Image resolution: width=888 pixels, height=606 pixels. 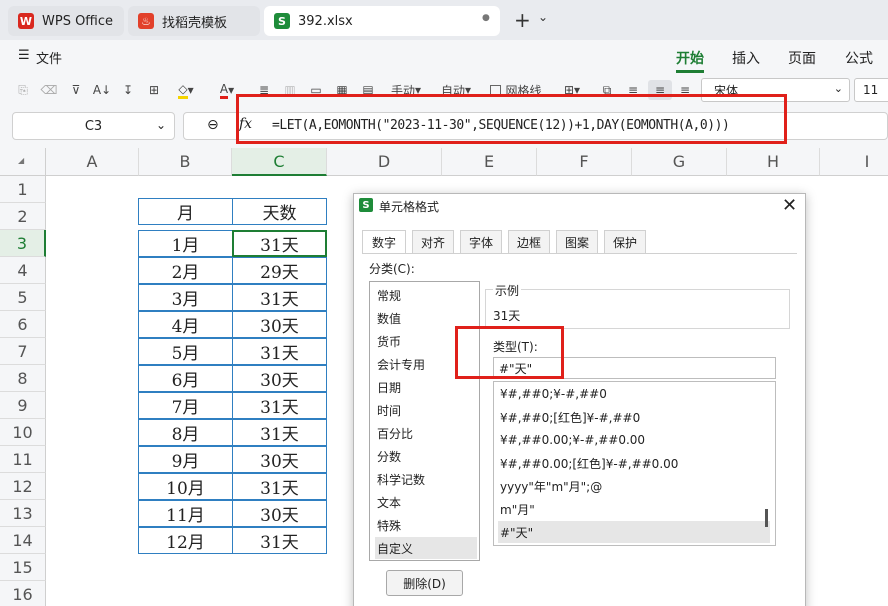 I want to click on tab-protection: 保护, so click(x=625, y=242).